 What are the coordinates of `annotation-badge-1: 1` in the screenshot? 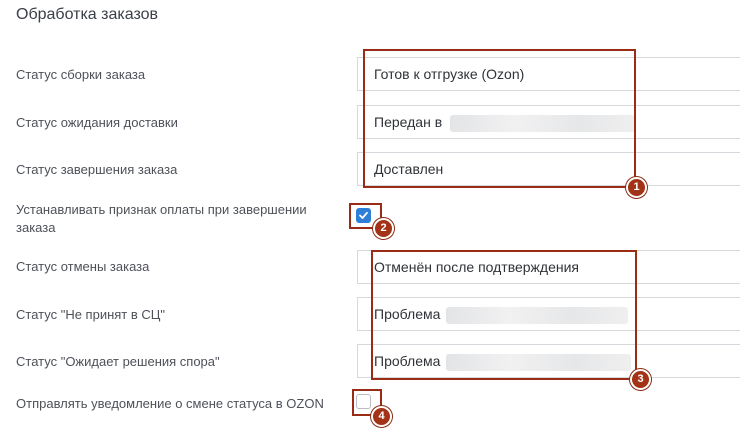 It's located at (636, 187).